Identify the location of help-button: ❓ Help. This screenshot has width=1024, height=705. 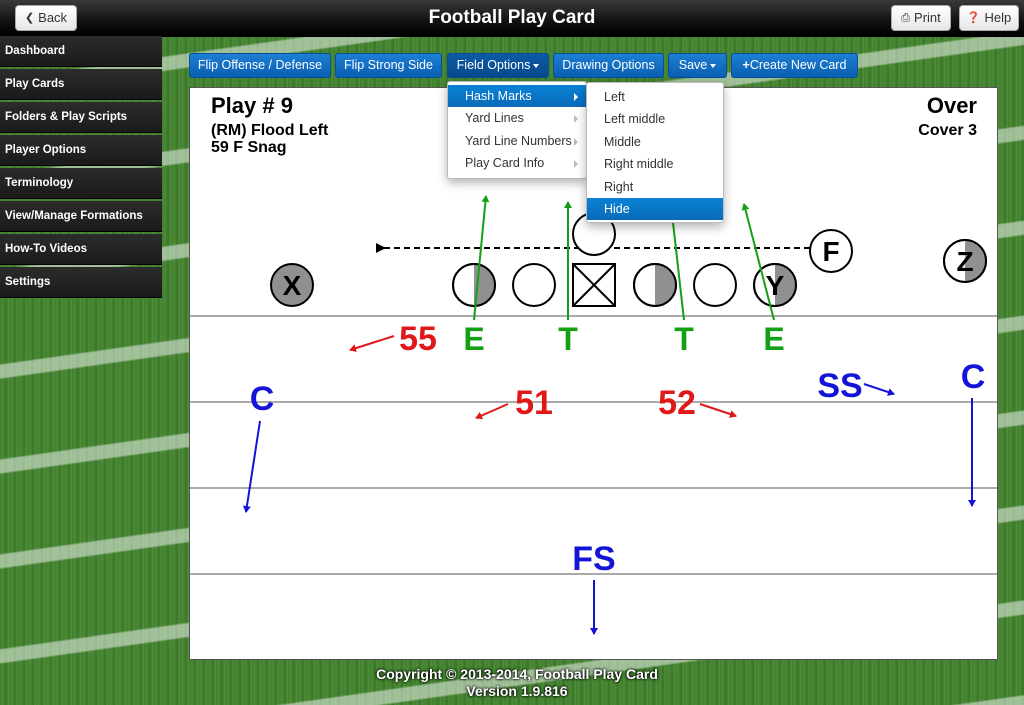
(989, 18).